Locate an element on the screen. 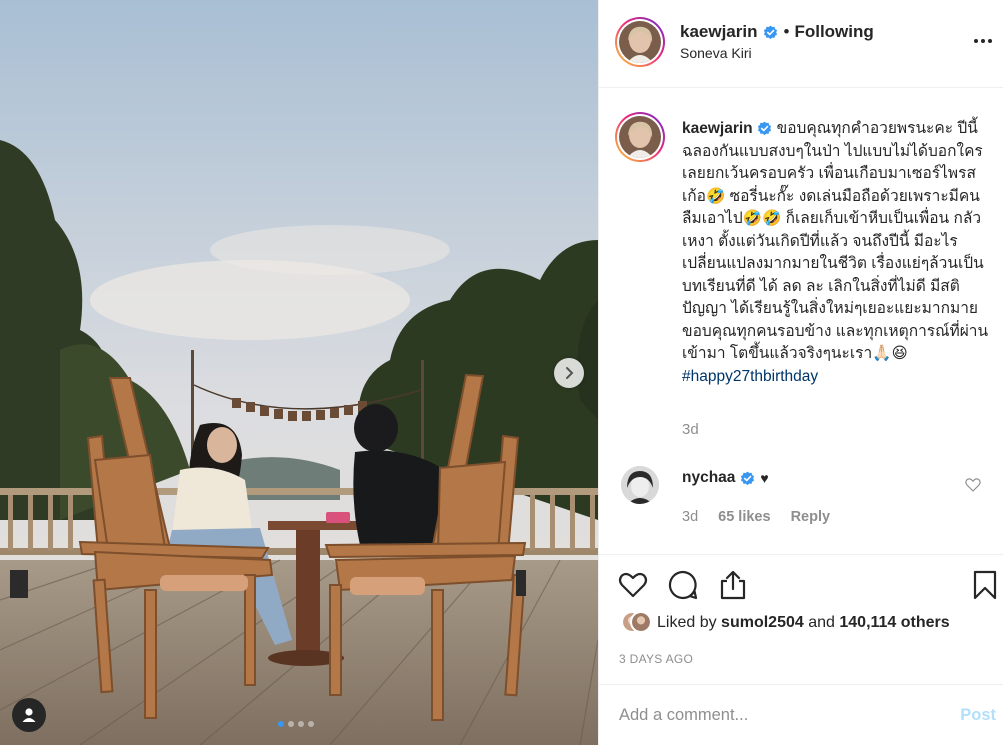 Image resolution: width=1003 pixels, height=745 pixels. post-date: 3 DAYS AGO is located at coordinates (656, 659).